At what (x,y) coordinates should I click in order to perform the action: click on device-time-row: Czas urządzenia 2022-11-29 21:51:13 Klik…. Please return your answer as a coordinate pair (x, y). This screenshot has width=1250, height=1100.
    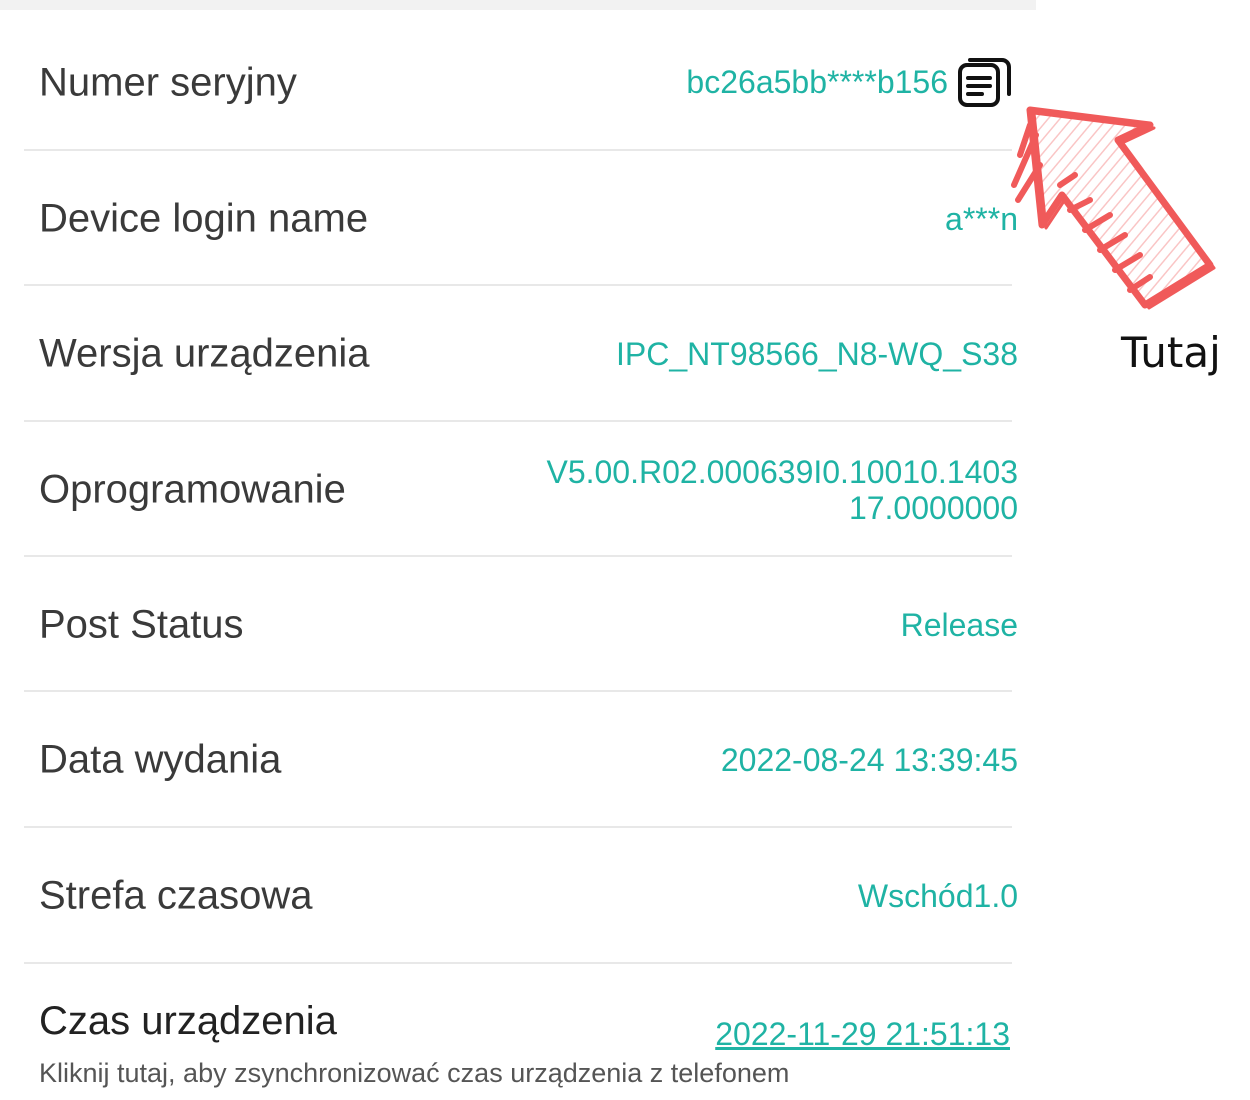
    Looking at the image, I should click on (518, 1042).